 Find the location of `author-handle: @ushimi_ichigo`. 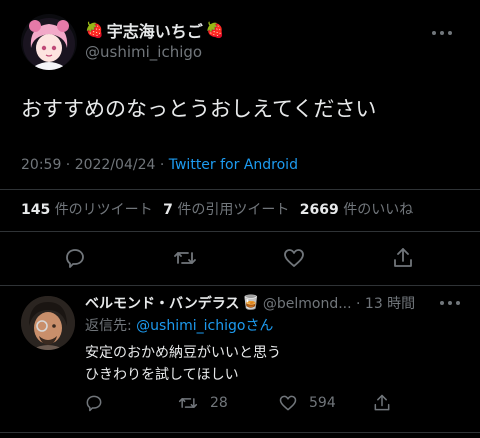

author-handle: @ushimi_ichigo is located at coordinates (143, 52).